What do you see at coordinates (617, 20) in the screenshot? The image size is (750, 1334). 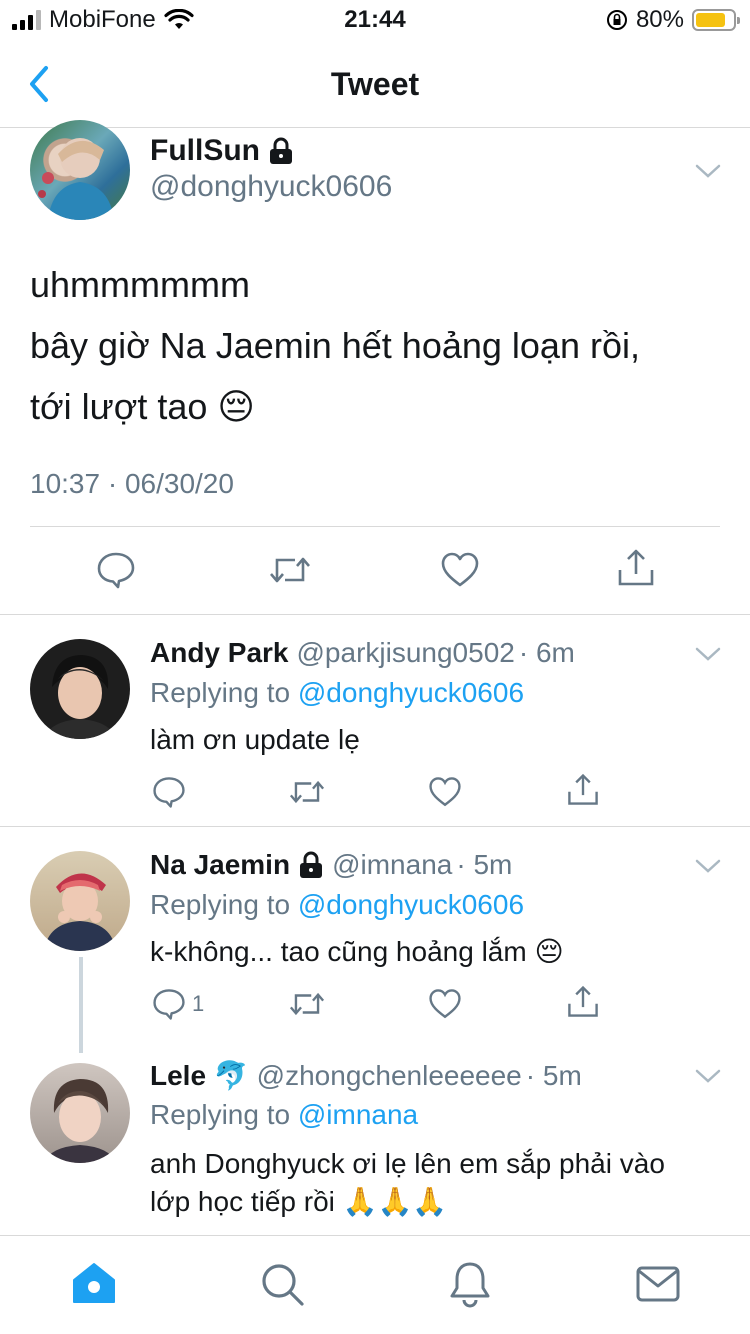 I see `rotation-lock-icon` at bounding box center [617, 20].